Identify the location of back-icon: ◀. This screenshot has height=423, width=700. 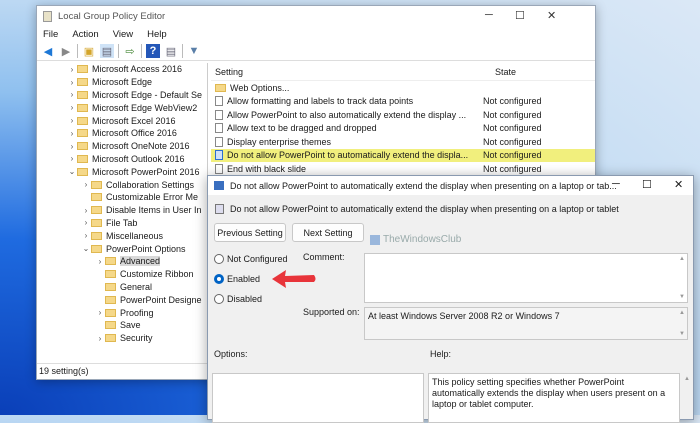
(48, 51).